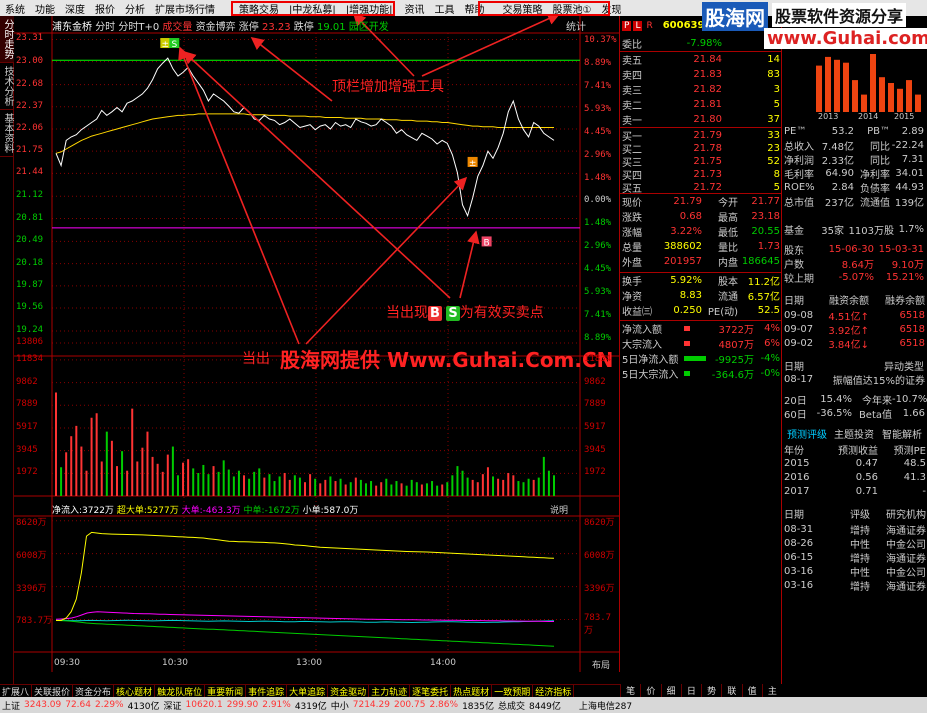  I want to click on right-tab: 细, so click(670, 690).